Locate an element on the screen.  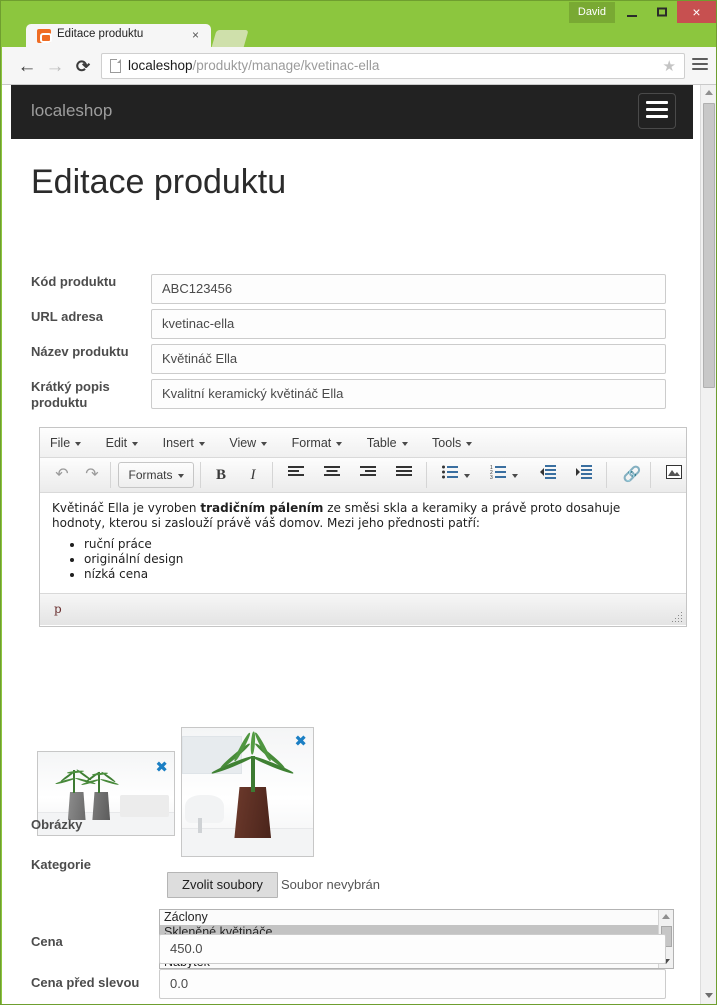
undo-icon: ↶ is located at coordinates (62, 475).